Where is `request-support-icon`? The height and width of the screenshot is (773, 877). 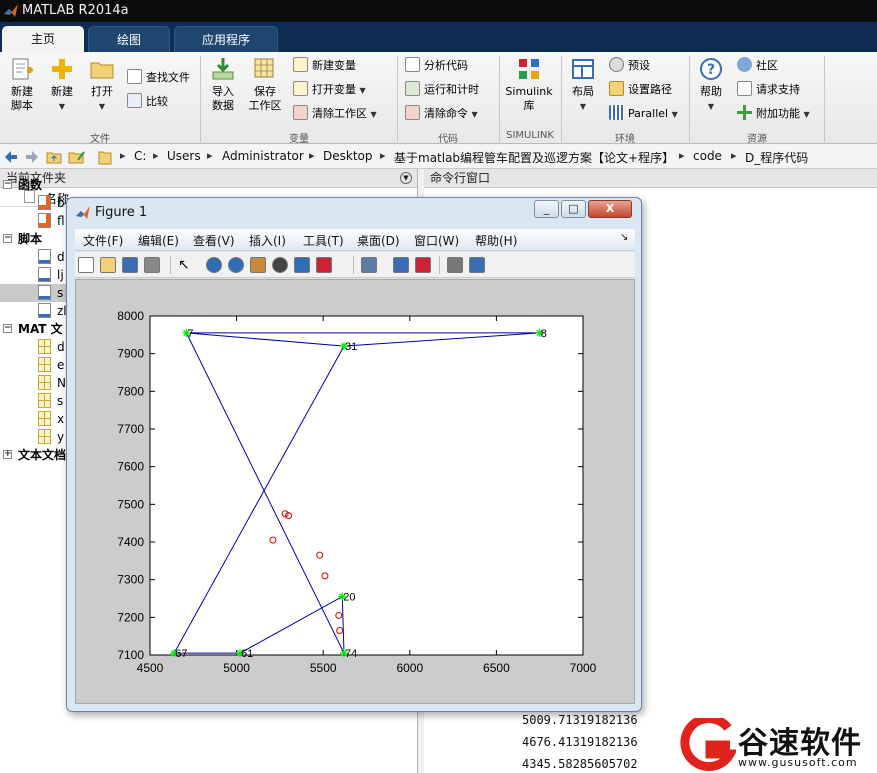
request-support-icon is located at coordinates (744, 88).